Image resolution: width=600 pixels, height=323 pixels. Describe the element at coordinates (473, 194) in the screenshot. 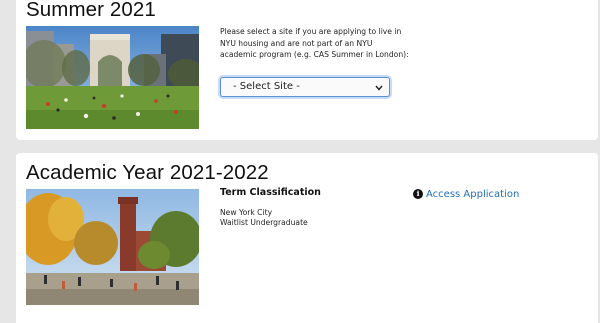

I see `access-application-label: Access Application` at that location.